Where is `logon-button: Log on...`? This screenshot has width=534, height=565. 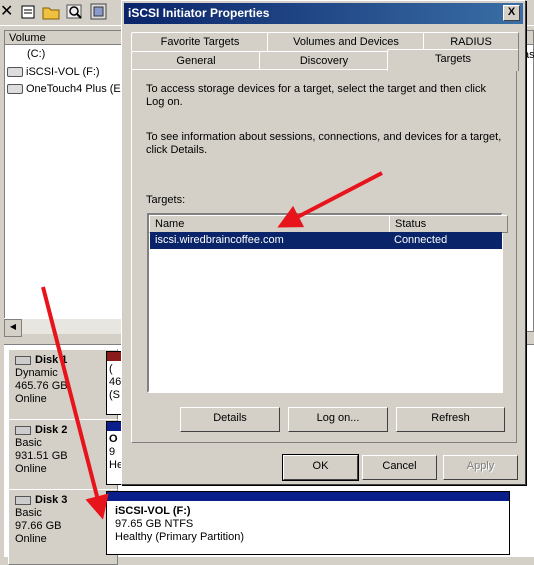
logon-button: Log on... is located at coordinates (338, 419).